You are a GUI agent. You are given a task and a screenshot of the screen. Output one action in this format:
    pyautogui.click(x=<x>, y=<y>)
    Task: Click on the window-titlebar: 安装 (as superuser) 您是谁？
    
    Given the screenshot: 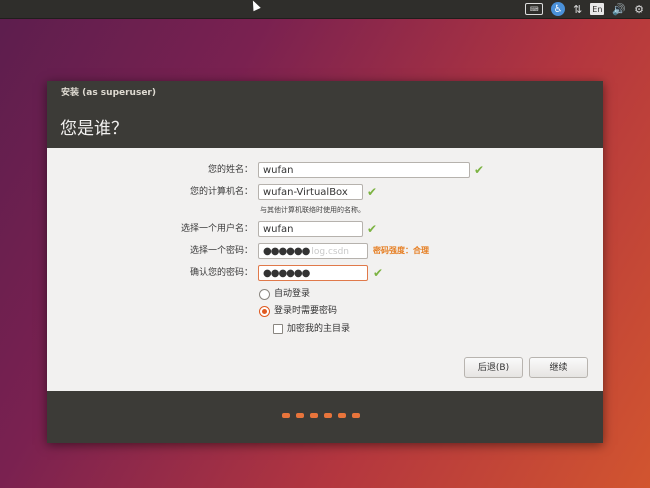 What is the action you would take?
    pyautogui.click(x=325, y=114)
    